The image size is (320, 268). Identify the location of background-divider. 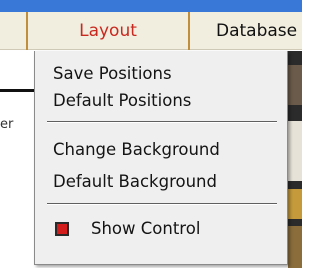
(17, 90).